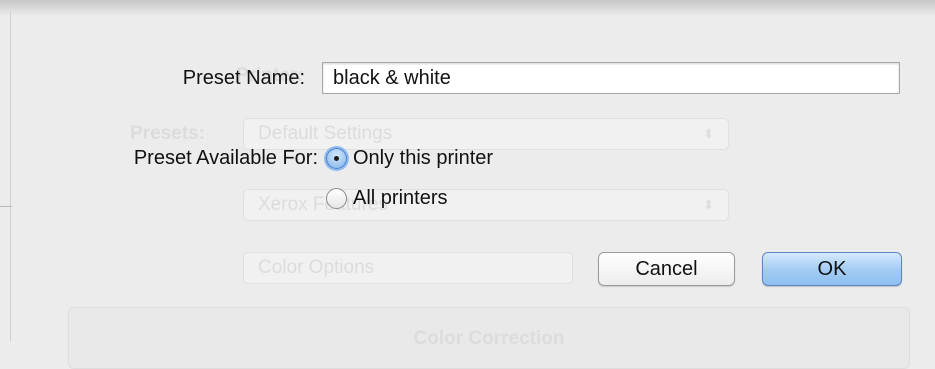 The width and height of the screenshot is (935, 369). Describe the element at coordinates (400, 197) in the screenshot. I see `radio-label: All printers` at that location.